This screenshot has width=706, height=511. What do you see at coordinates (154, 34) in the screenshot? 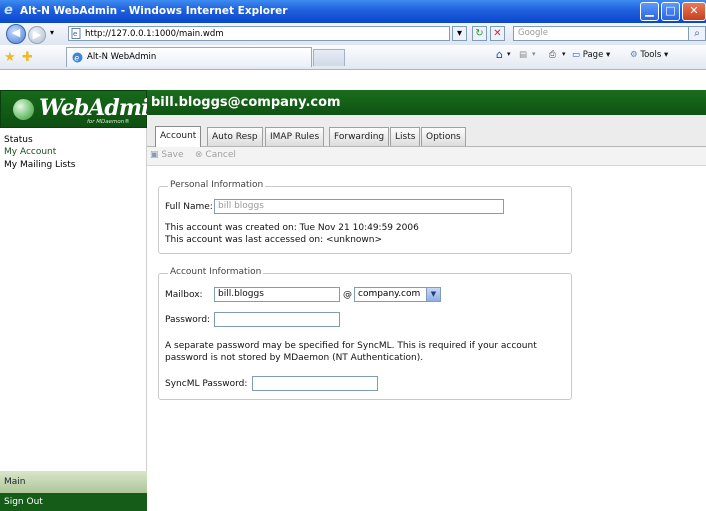
I see `address-text: http://127.0.0.1:1000/main.wdm` at bounding box center [154, 34].